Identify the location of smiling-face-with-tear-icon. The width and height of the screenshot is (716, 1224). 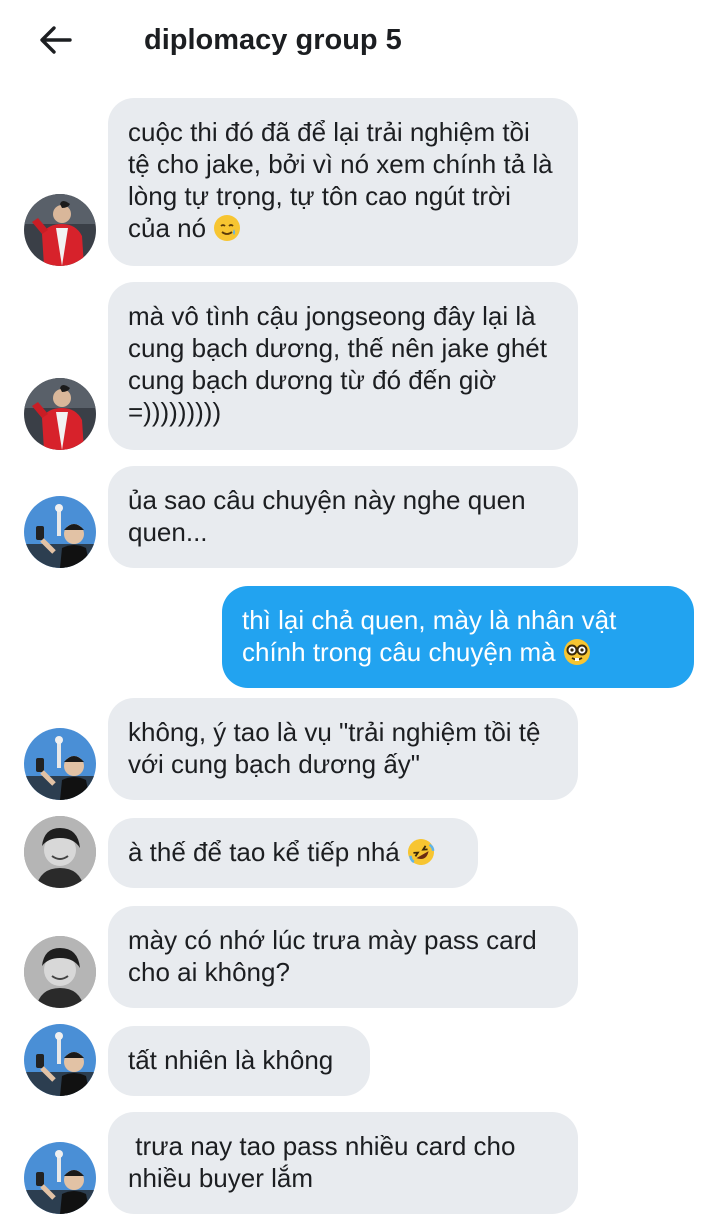
(227, 228).